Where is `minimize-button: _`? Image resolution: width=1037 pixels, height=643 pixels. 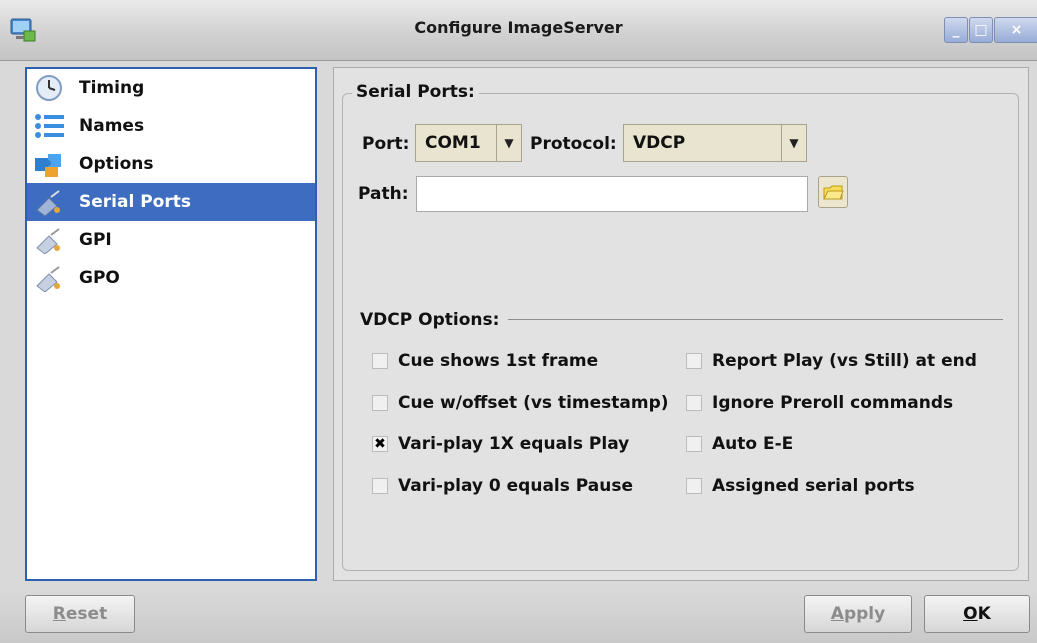 minimize-button: _ is located at coordinates (956, 30).